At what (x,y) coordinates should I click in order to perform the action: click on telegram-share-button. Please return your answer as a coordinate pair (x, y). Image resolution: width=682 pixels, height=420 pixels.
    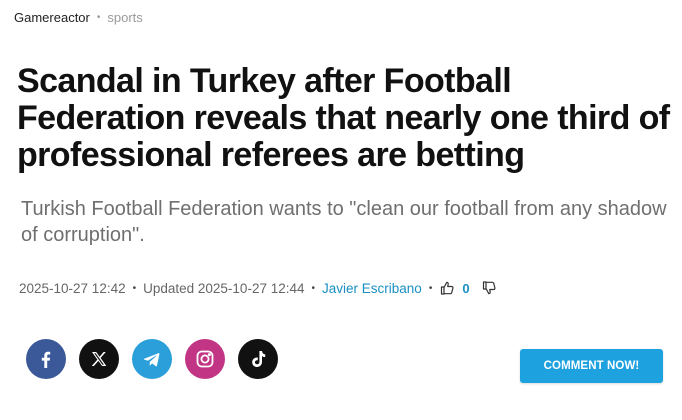
    Looking at the image, I should click on (152, 359).